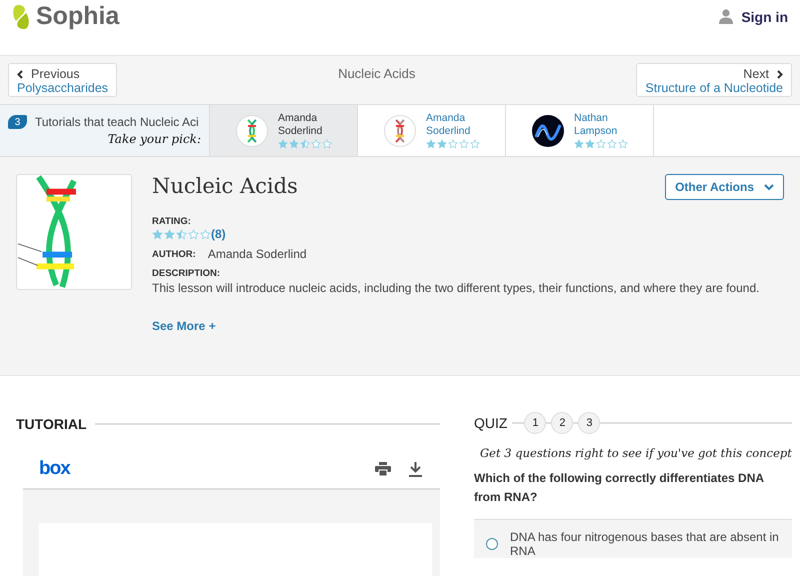 The image size is (800, 576). I want to click on next-button: Next Structure of a Nucleotide, so click(714, 80).